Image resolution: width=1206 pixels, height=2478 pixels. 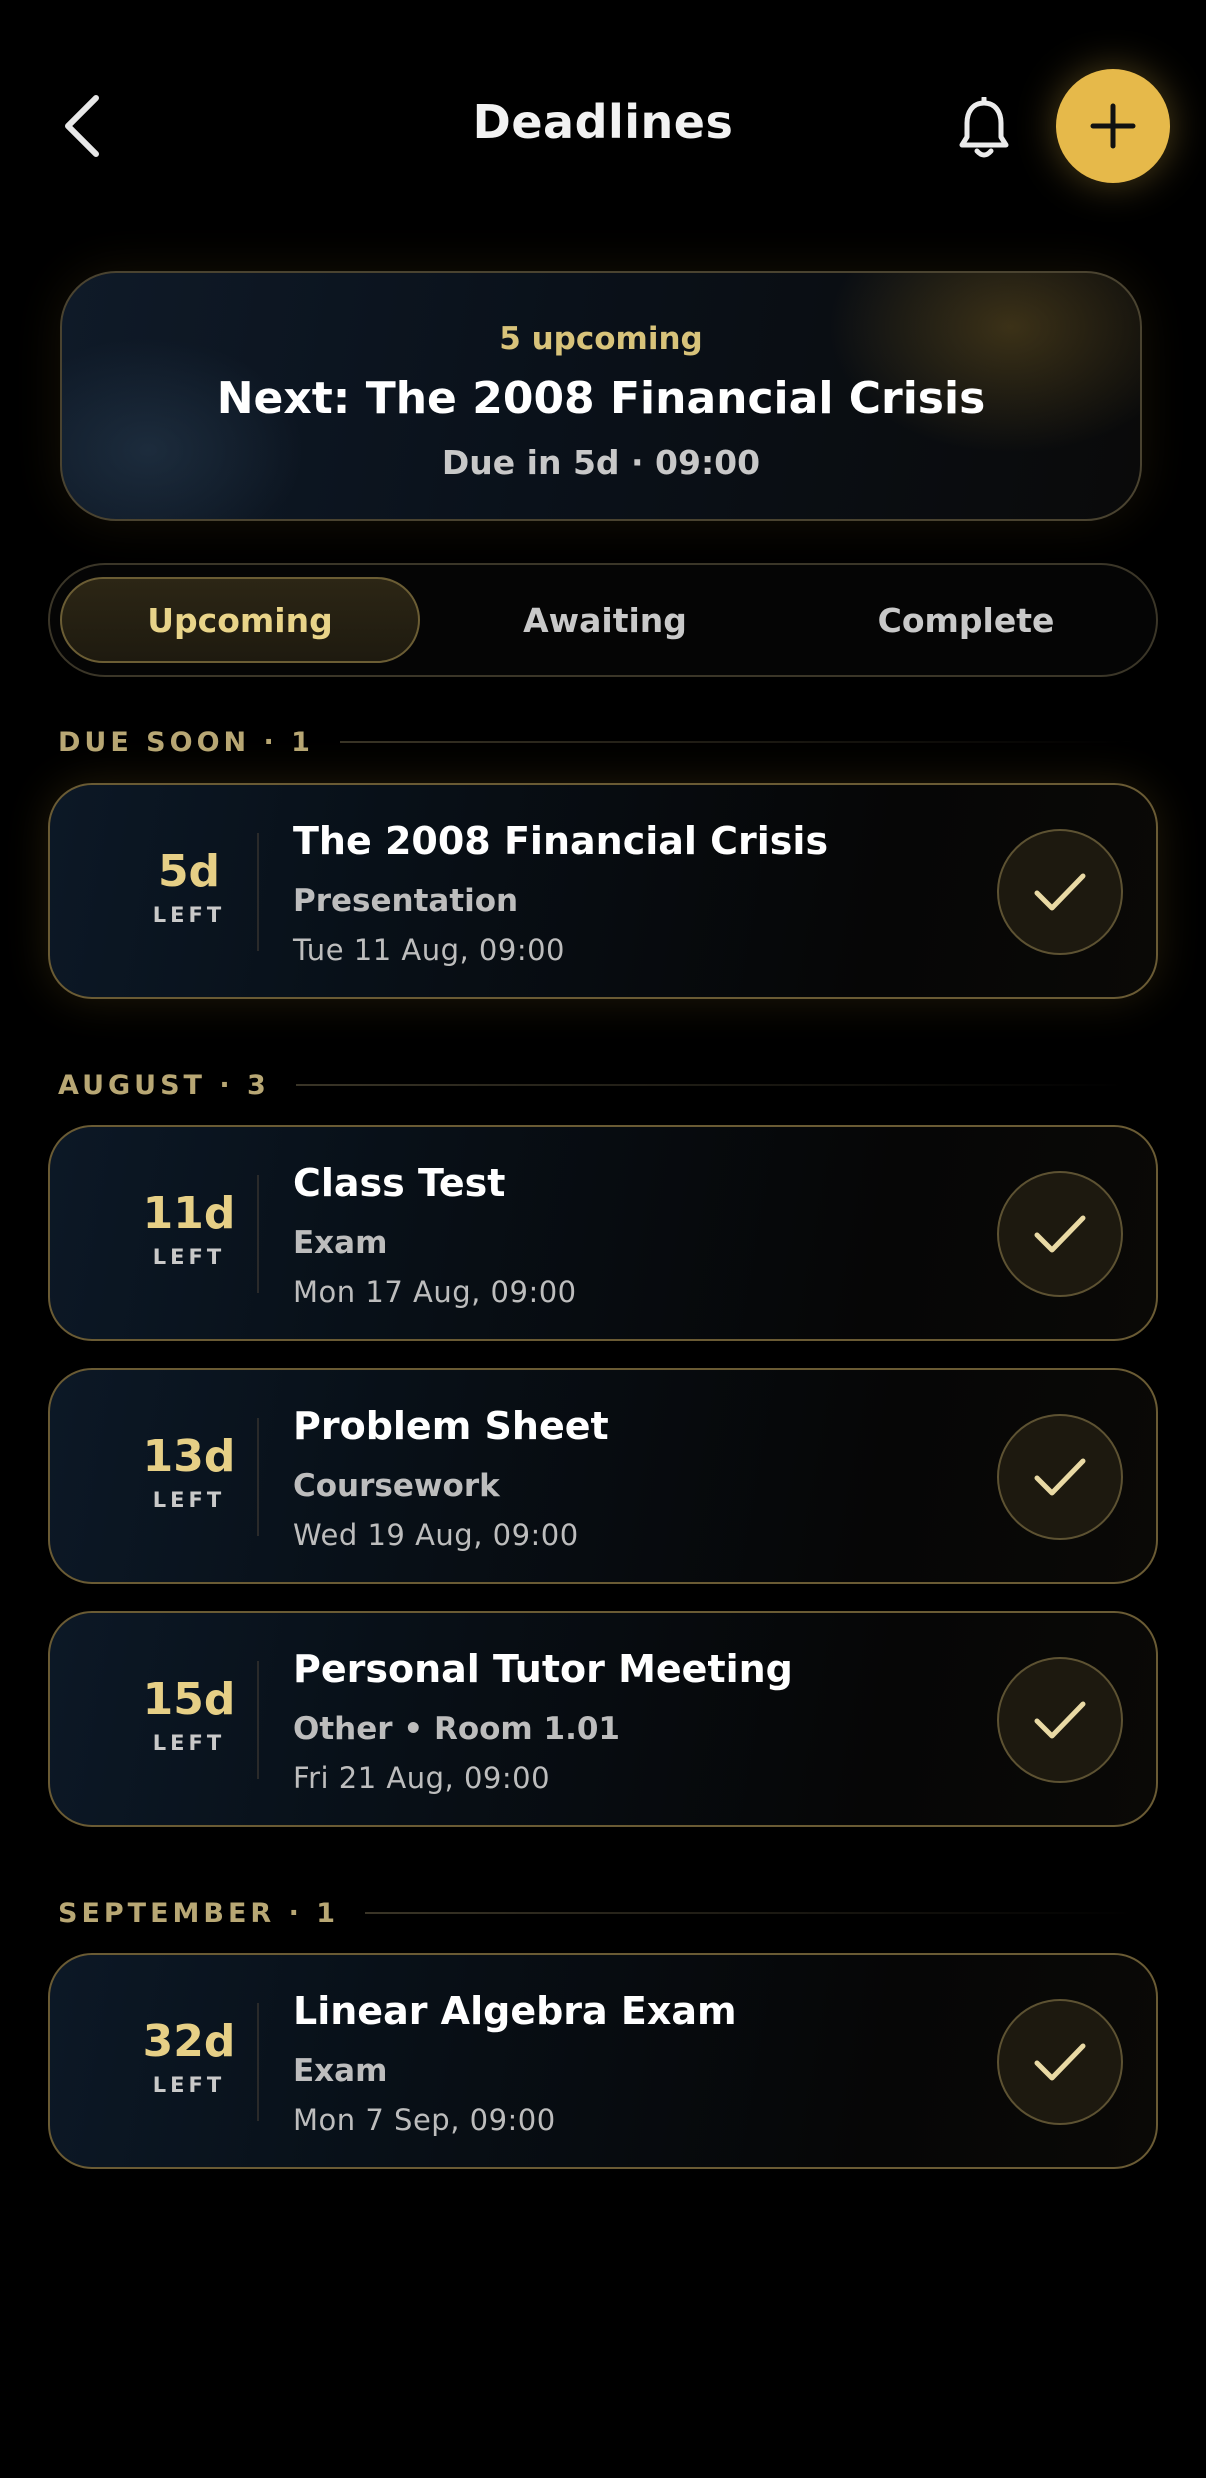 I want to click on plus-icon, so click(x=1113, y=126).